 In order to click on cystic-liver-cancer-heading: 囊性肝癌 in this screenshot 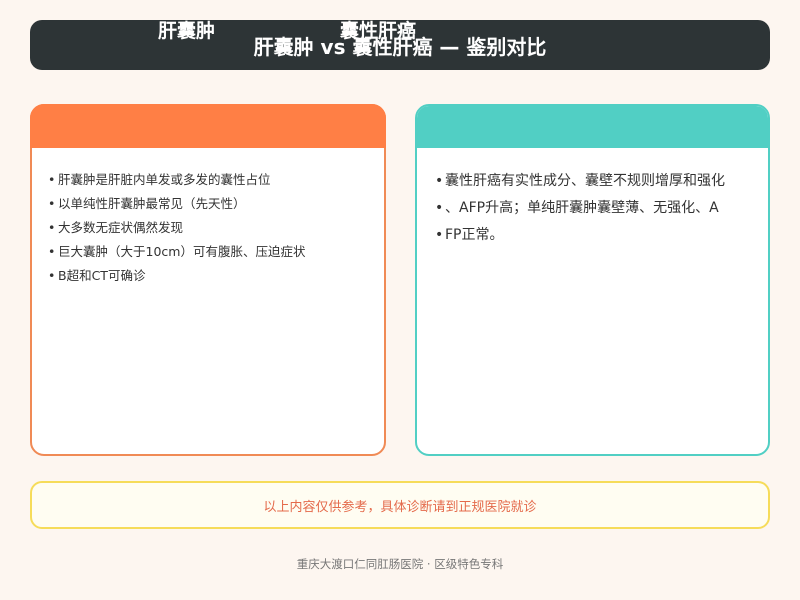, I will do `click(378, 31)`.